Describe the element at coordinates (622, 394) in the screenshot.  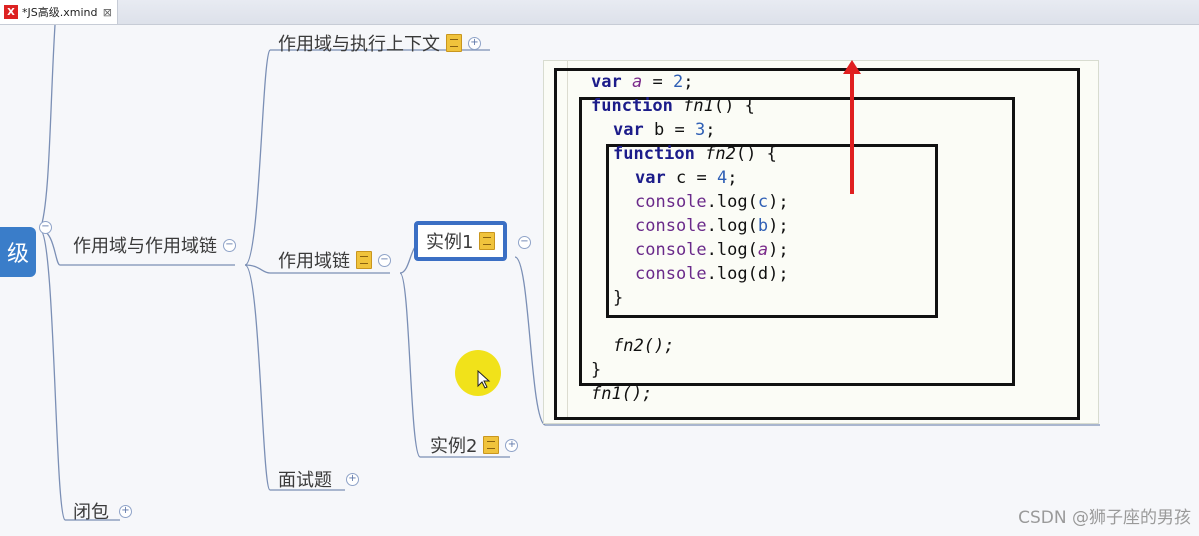
I see `code-line-13: fn1();` at that location.